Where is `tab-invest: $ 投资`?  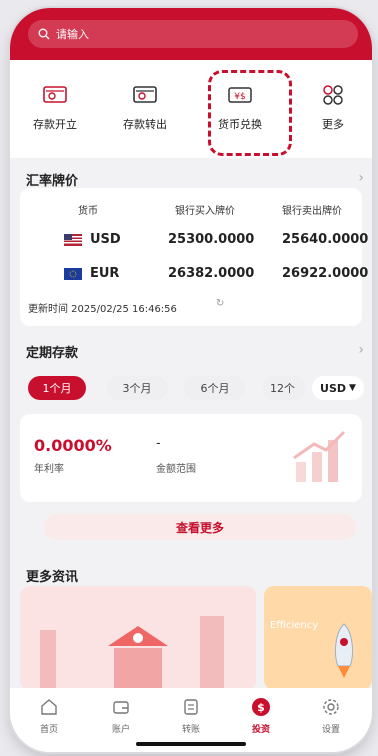 tab-invest: $ 投资 is located at coordinates (261, 715).